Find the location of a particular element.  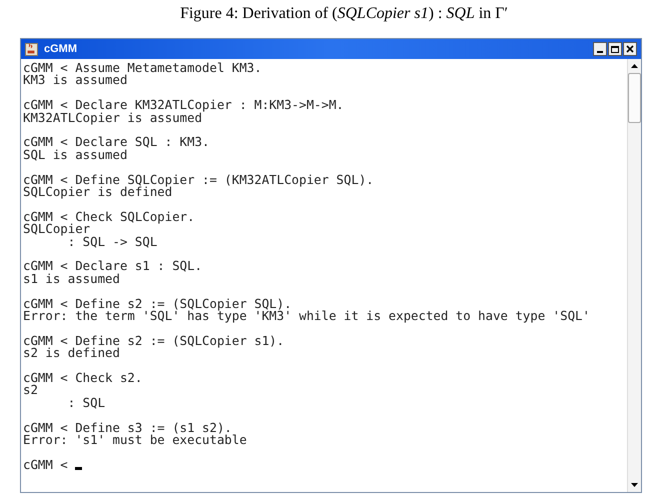

scroll-thumb is located at coordinates (634, 98).